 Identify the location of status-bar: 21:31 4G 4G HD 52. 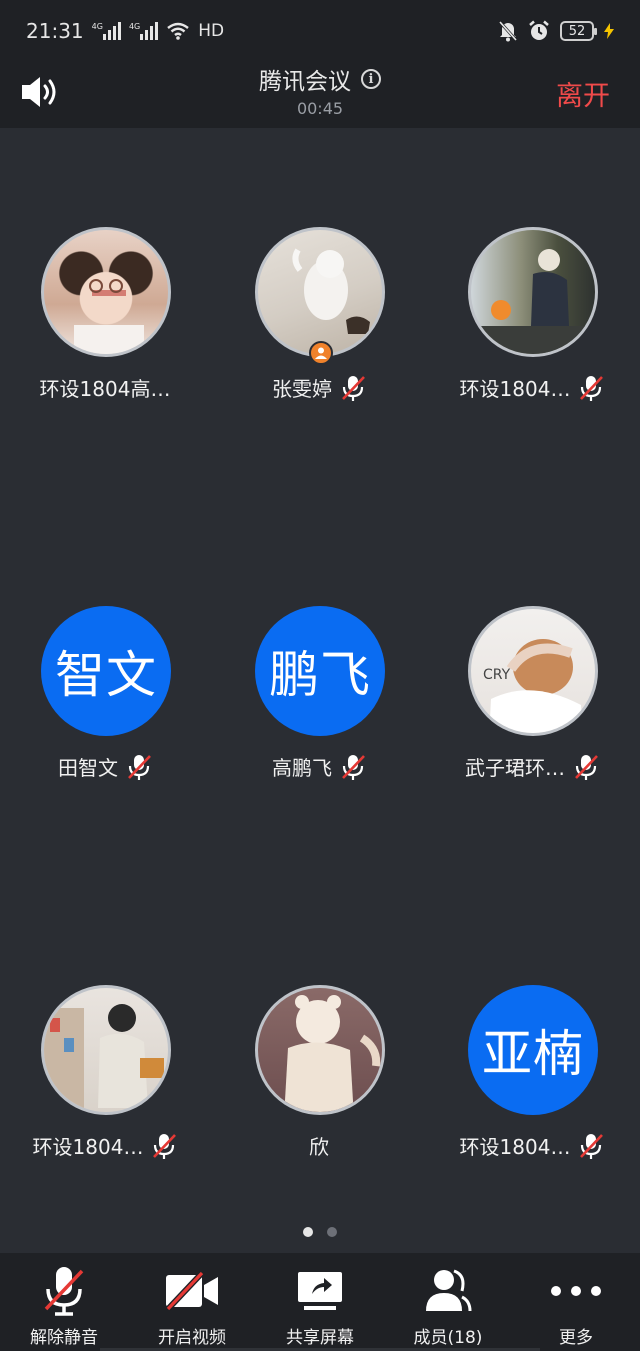
(320, 31).